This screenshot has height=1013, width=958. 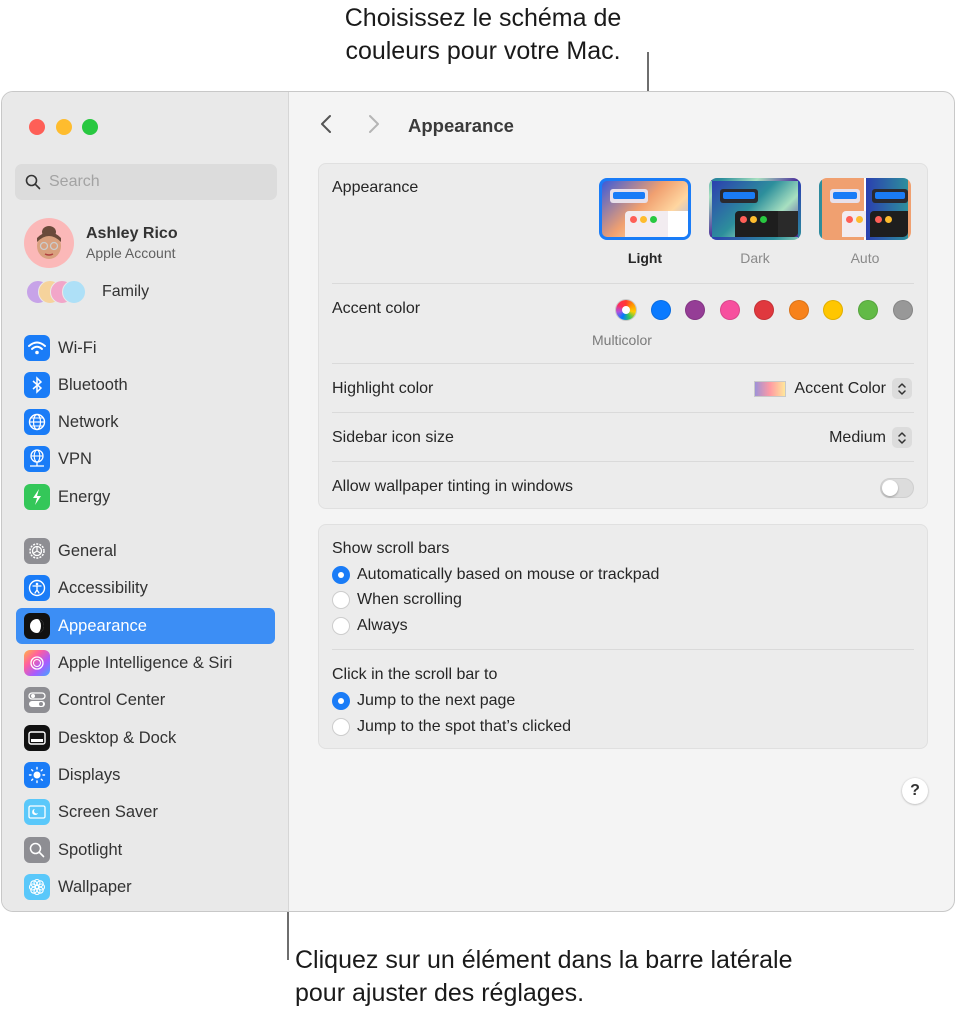 I want to click on sidebar-item-desktop-dock: Desktop & Dock, so click(x=145, y=738).